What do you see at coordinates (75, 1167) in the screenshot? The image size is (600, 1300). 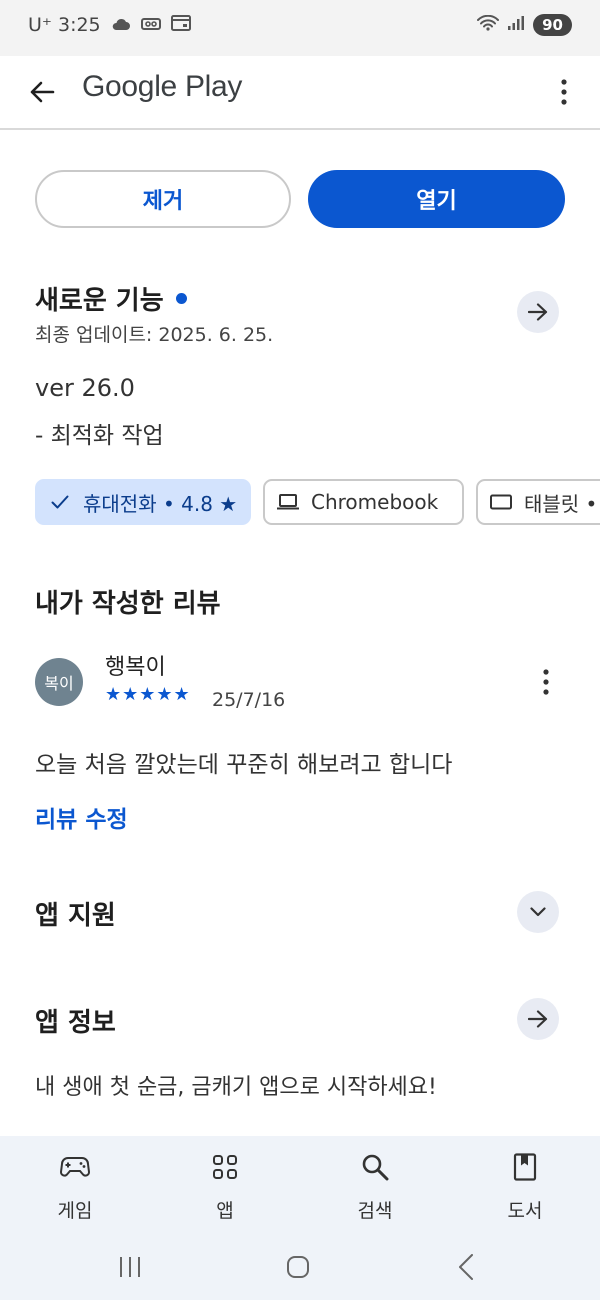 I see `gamepad-icon` at bounding box center [75, 1167].